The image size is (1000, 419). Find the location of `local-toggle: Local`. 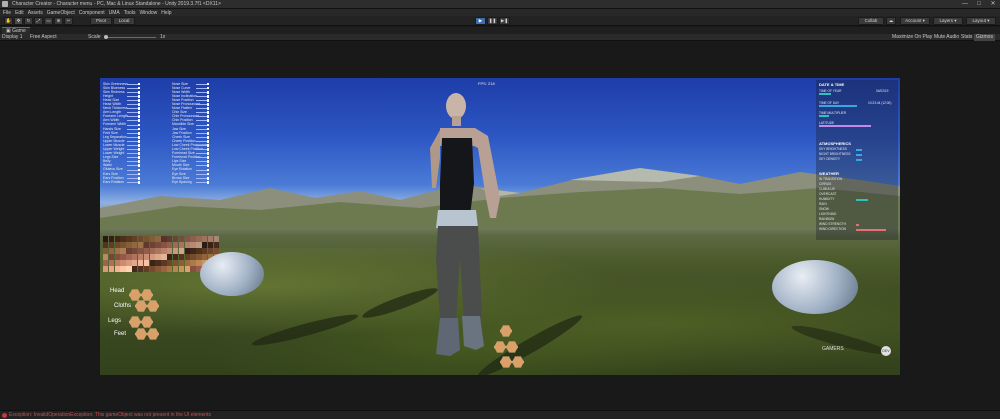

local-toggle: Local is located at coordinates (124, 21).